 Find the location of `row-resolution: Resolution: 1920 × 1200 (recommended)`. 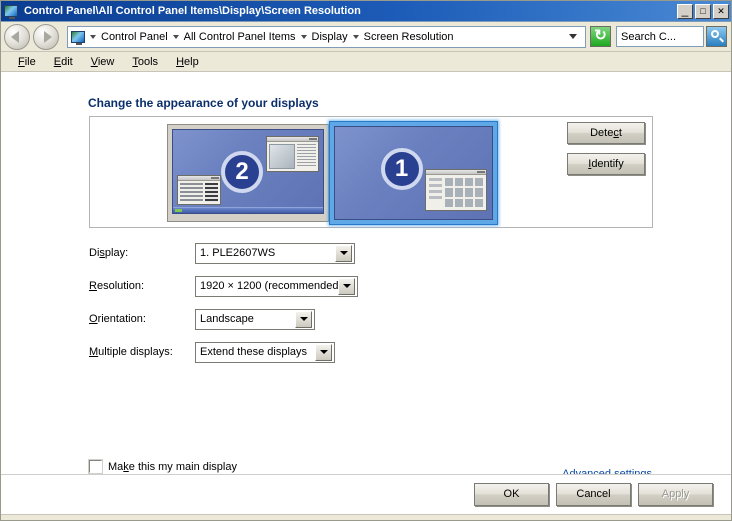

row-resolution: Resolution: 1920 × 1200 (recommended) is located at coordinates (289, 286).